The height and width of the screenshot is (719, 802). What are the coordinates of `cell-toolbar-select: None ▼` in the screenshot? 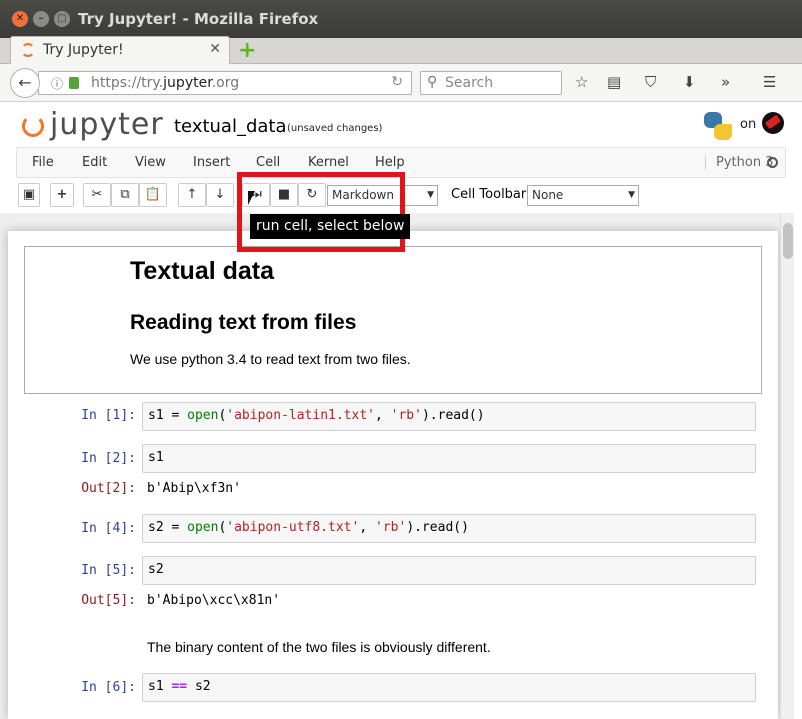 It's located at (583, 195).